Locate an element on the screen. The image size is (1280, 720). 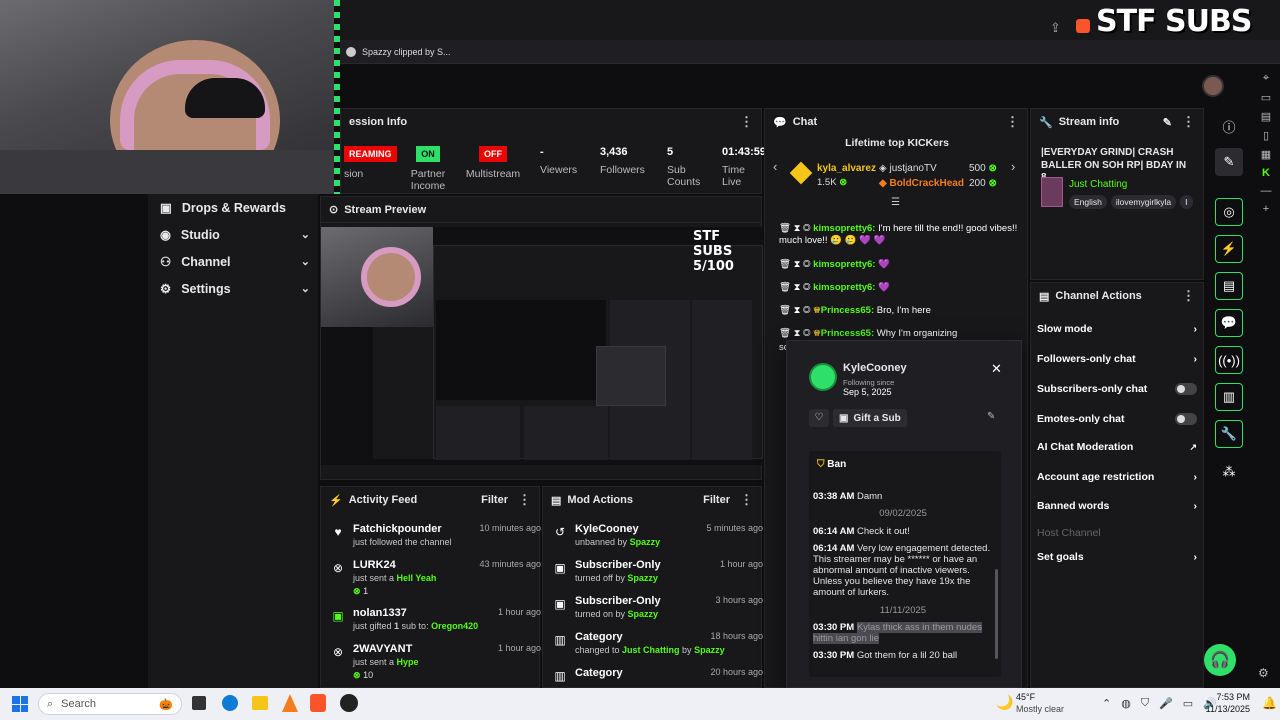
user-card-username: KyleCooney is located at coordinates (875, 368).